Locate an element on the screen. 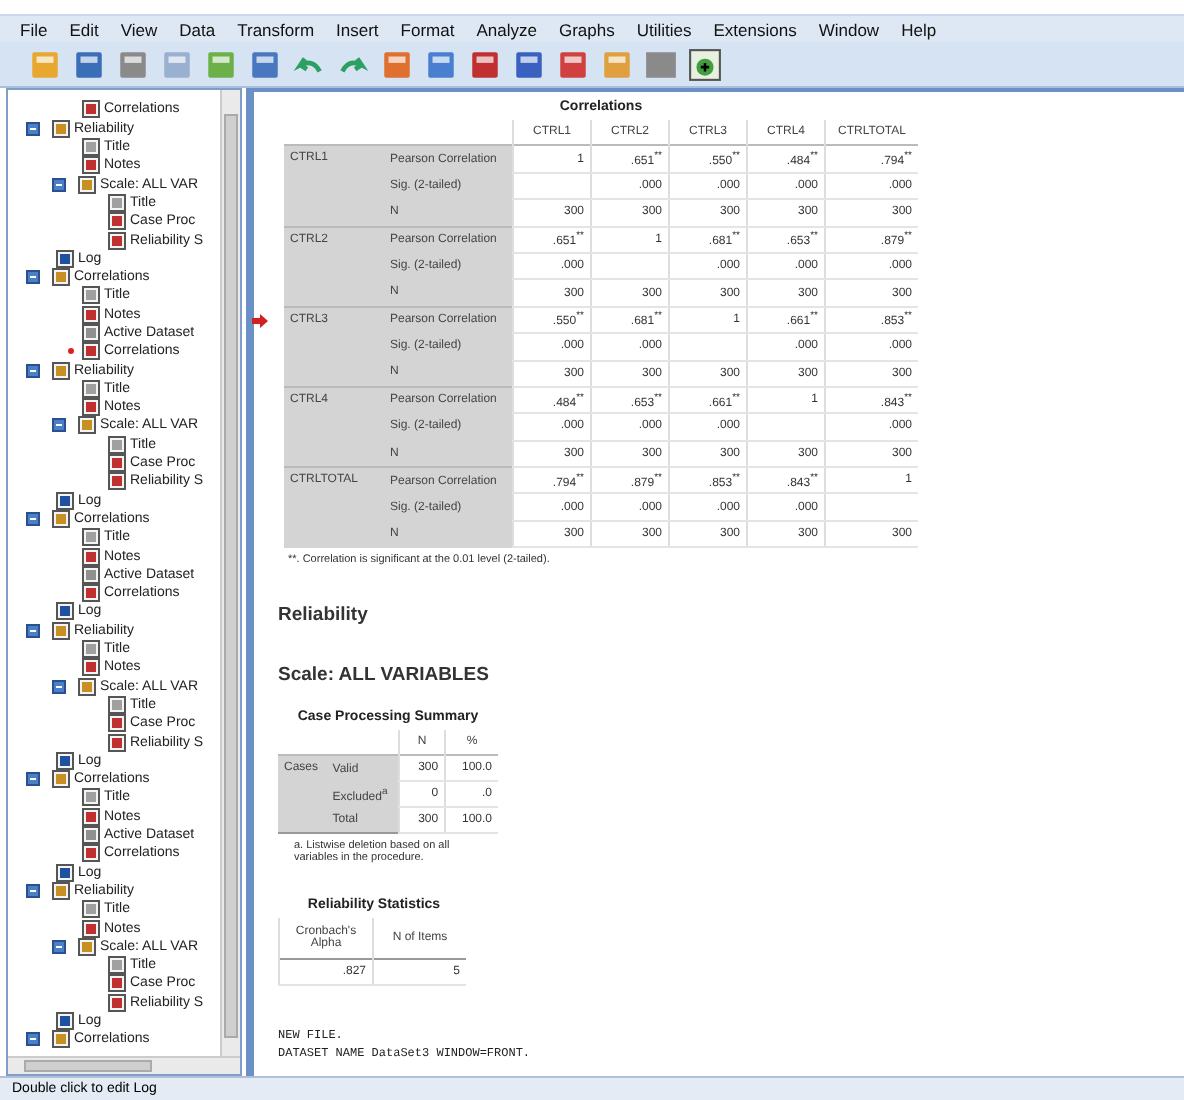  section-heading: Scale: ALL VARIABLES is located at coordinates (384, 675).